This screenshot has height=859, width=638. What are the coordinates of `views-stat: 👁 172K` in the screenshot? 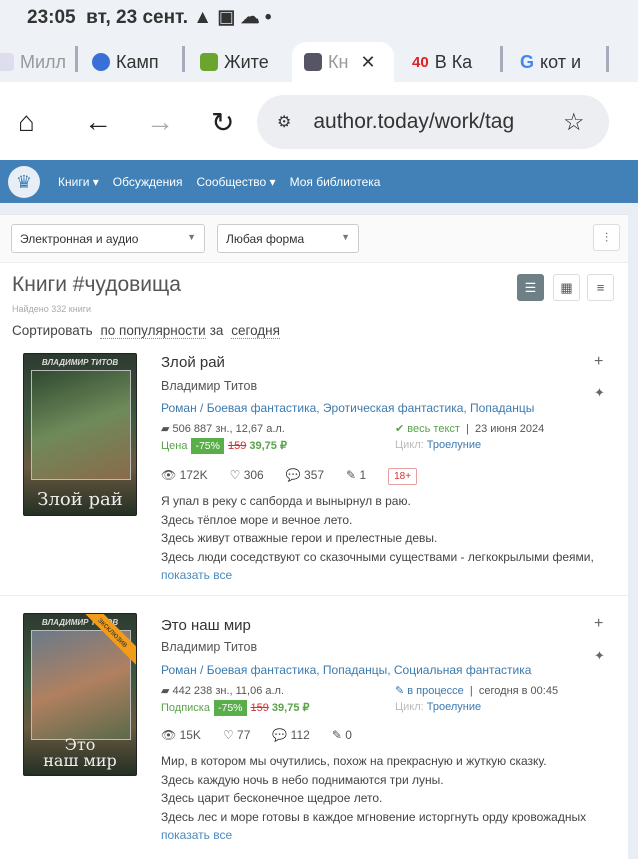 It's located at (184, 475).